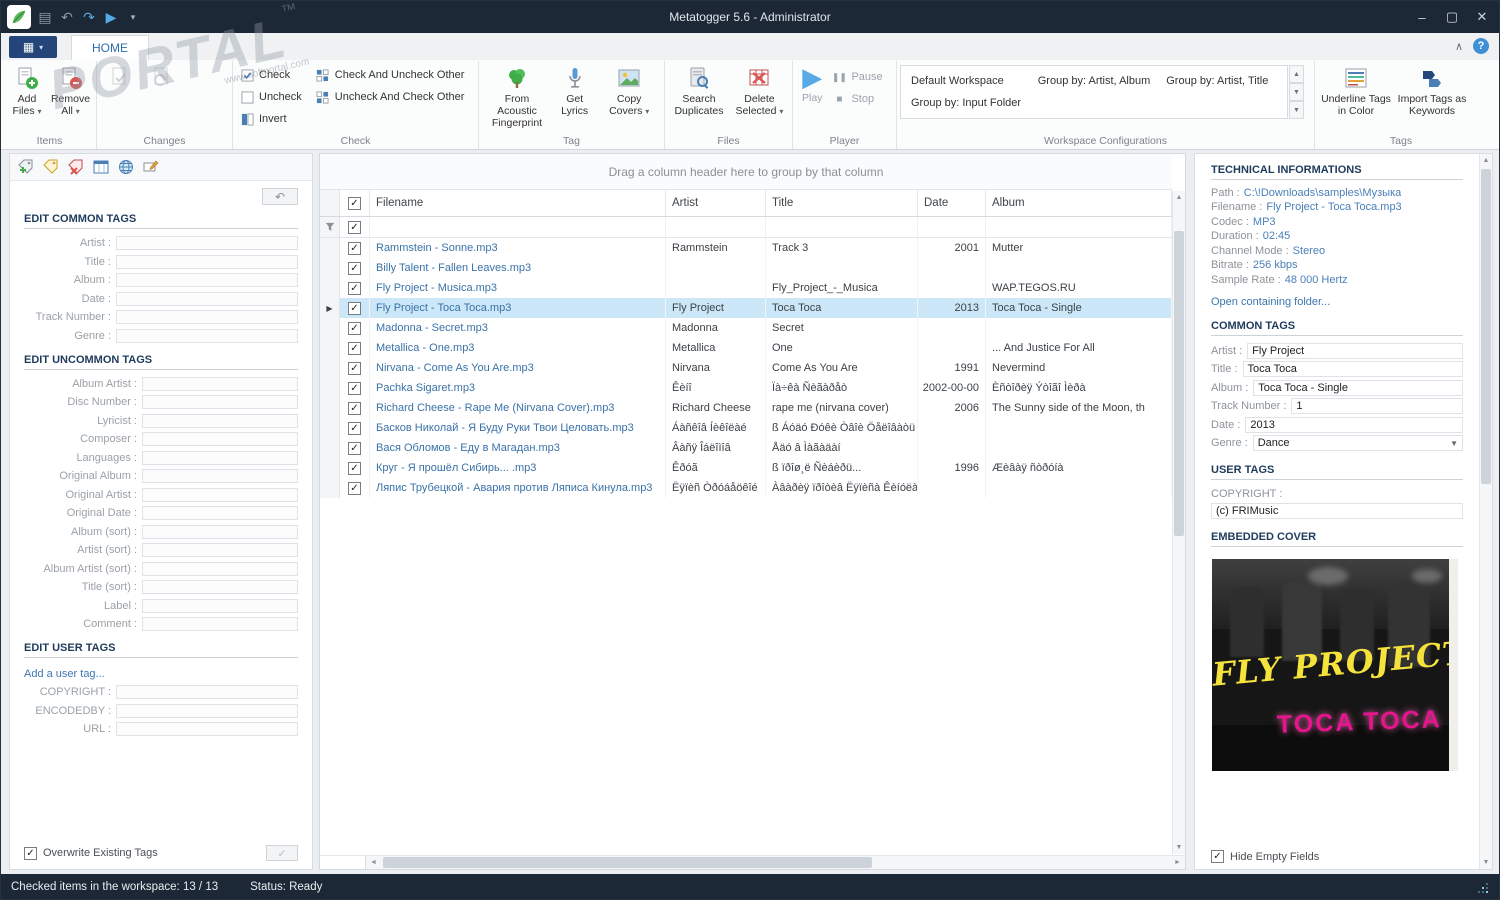 This screenshot has width=1500, height=900. What do you see at coordinates (518, 348) in the screenshot?
I see `cell-filename: Metallica - One.mp3` at bounding box center [518, 348].